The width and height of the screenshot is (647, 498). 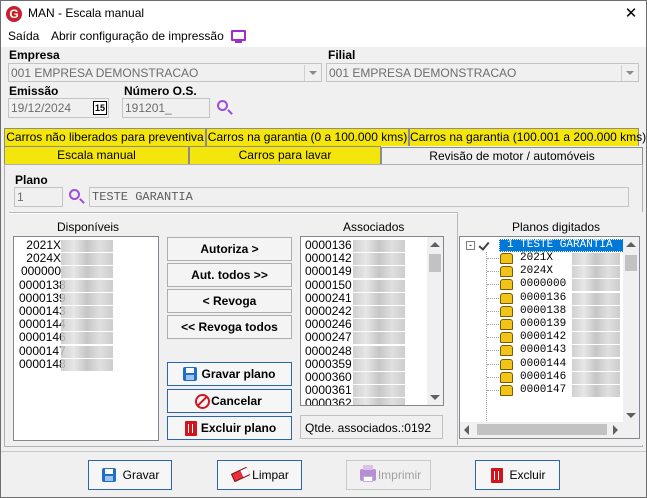 What do you see at coordinates (542, 298) in the screenshot?
I see `tree-item: 0000136` at bounding box center [542, 298].